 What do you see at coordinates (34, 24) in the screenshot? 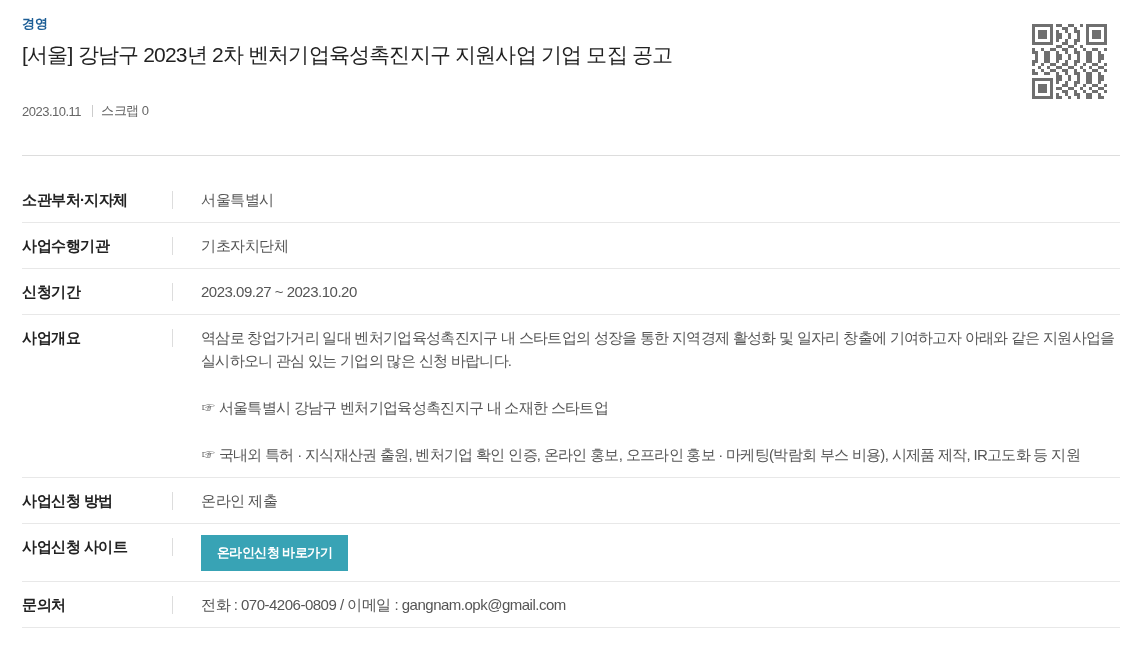
I see `category-label: 경영` at bounding box center [34, 24].